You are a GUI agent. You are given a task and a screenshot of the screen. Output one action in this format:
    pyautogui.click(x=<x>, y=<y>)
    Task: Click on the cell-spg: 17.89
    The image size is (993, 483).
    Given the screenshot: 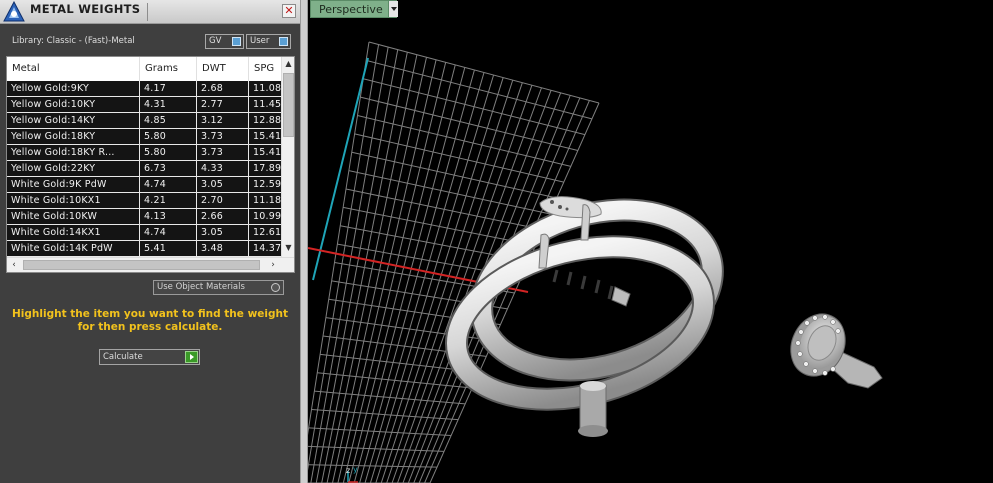 What is the action you would take?
    pyautogui.click(x=265, y=169)
    